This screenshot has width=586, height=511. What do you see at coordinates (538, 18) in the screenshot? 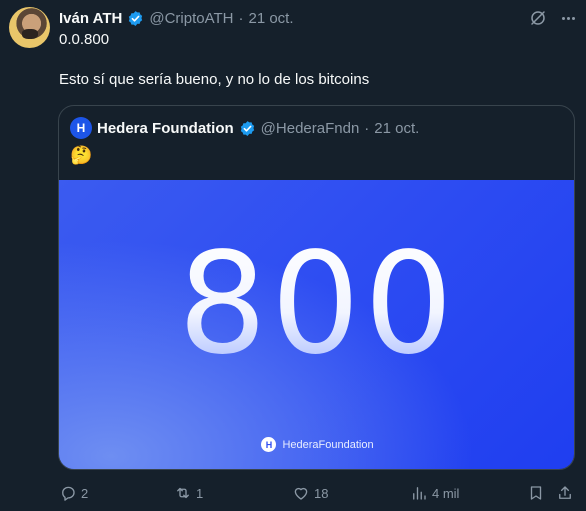
I see `grok-icon` at bounding box center [538, 18].